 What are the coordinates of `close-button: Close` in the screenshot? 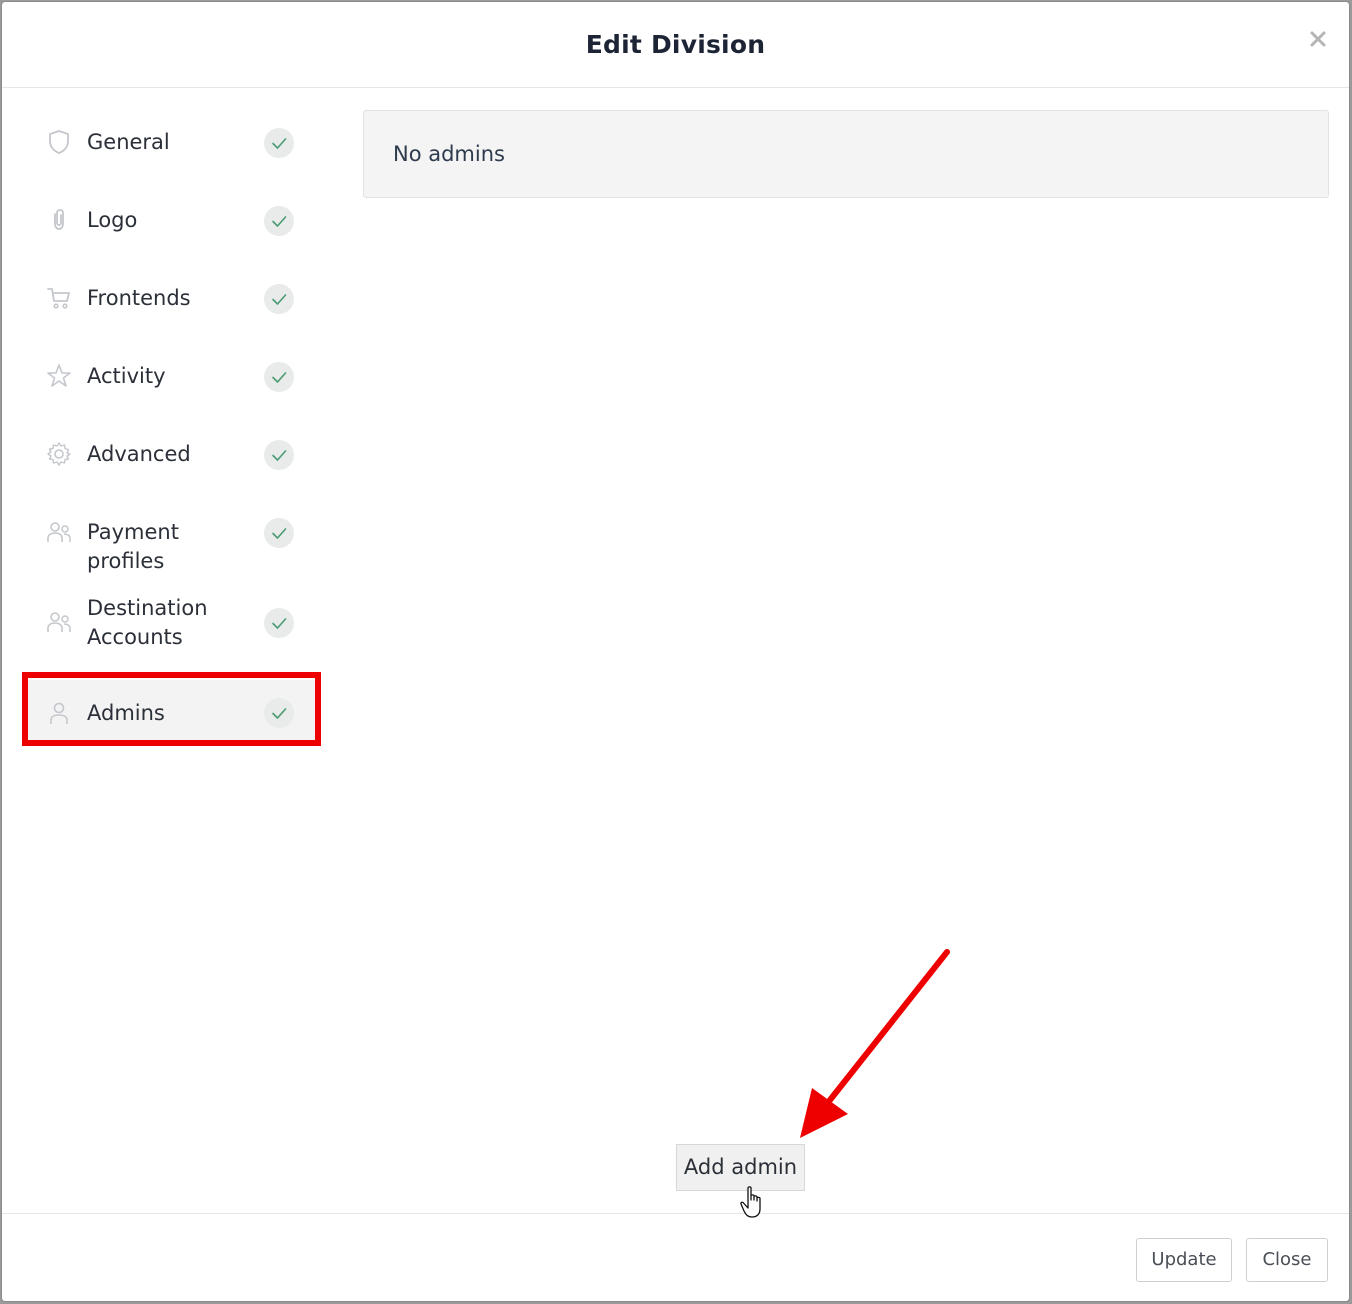 It's located at (1287, 1260).